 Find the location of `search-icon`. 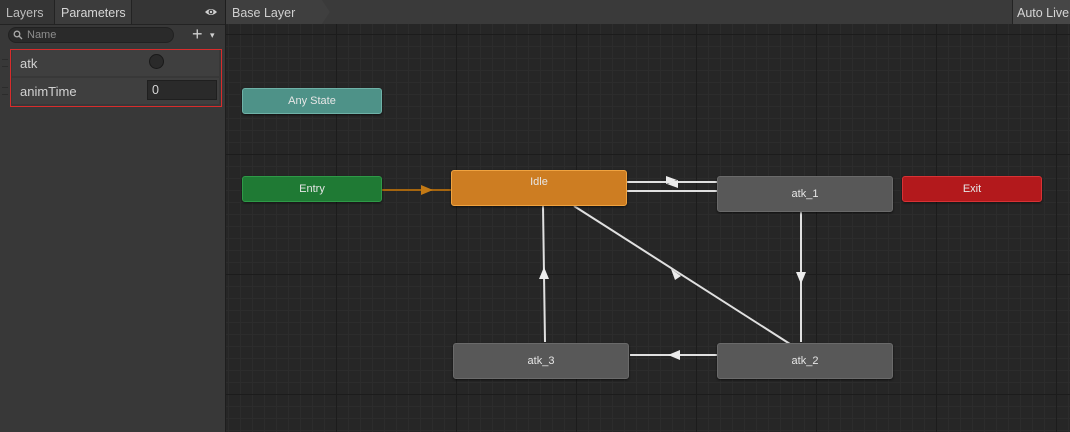

search-icon is located at coordinates (18, 35).